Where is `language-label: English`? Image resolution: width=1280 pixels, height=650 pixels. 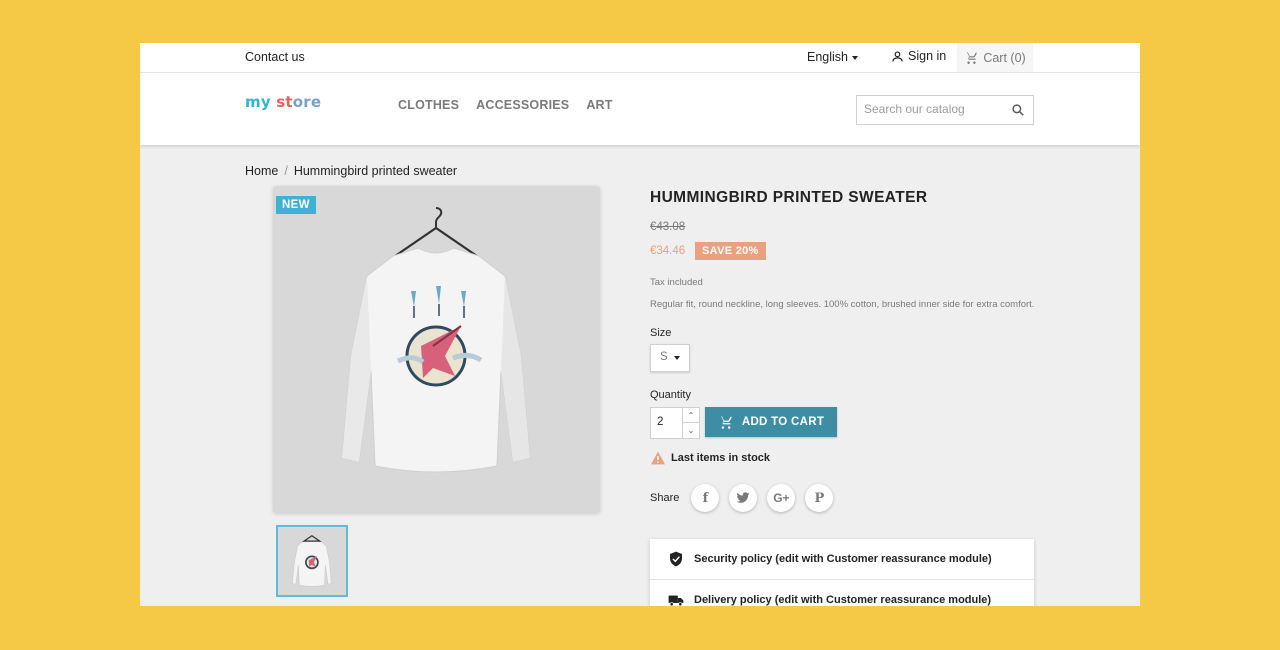
language-label: English is located at coordinates (827, 57).